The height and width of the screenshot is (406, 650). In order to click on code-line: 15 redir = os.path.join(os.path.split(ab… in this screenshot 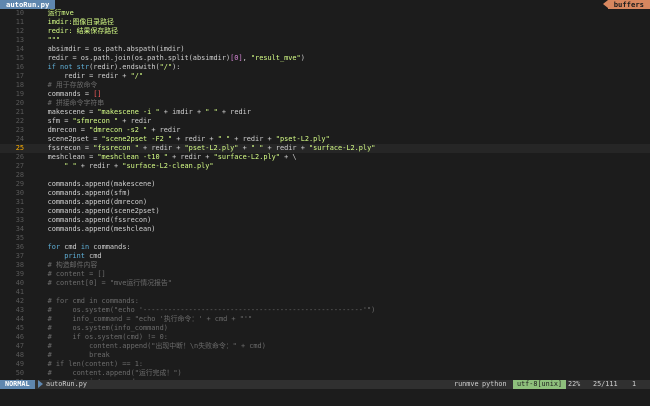, I will do `click(325, 58)`.